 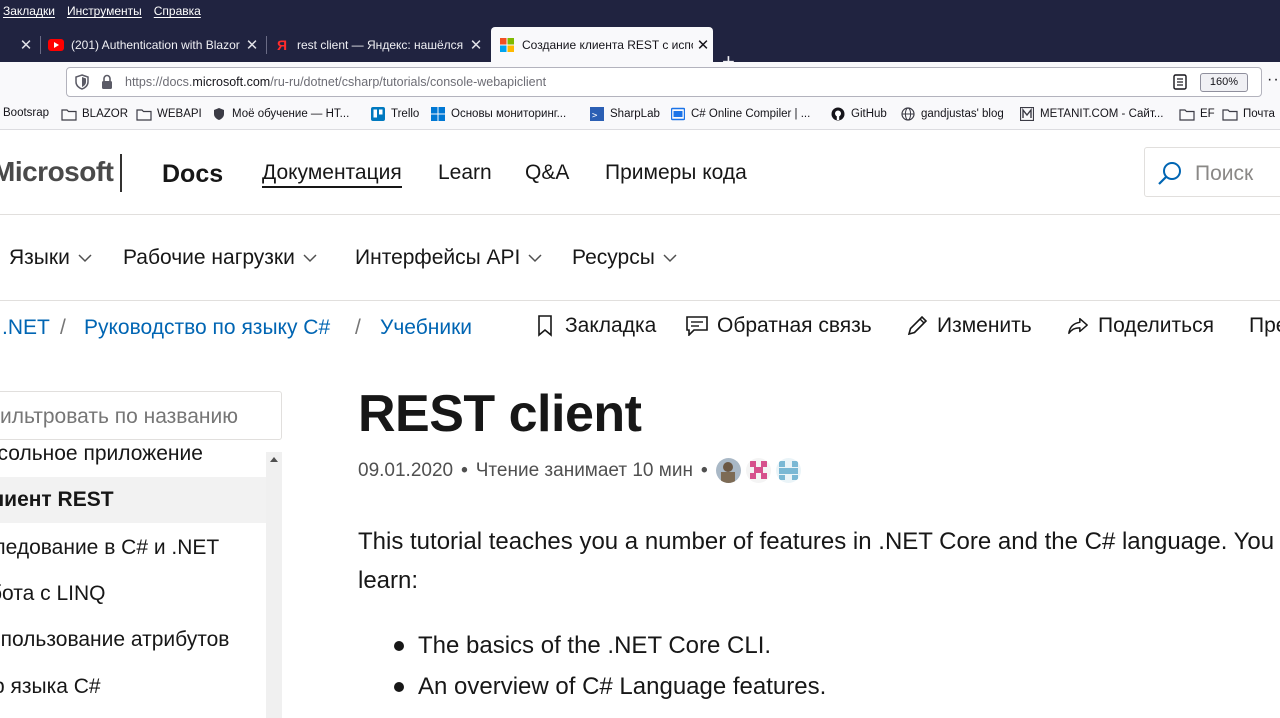 What do you see at coordinates (107, 82) in the screenshot?
I see `lock-icon` at bounding box center [107, 82].